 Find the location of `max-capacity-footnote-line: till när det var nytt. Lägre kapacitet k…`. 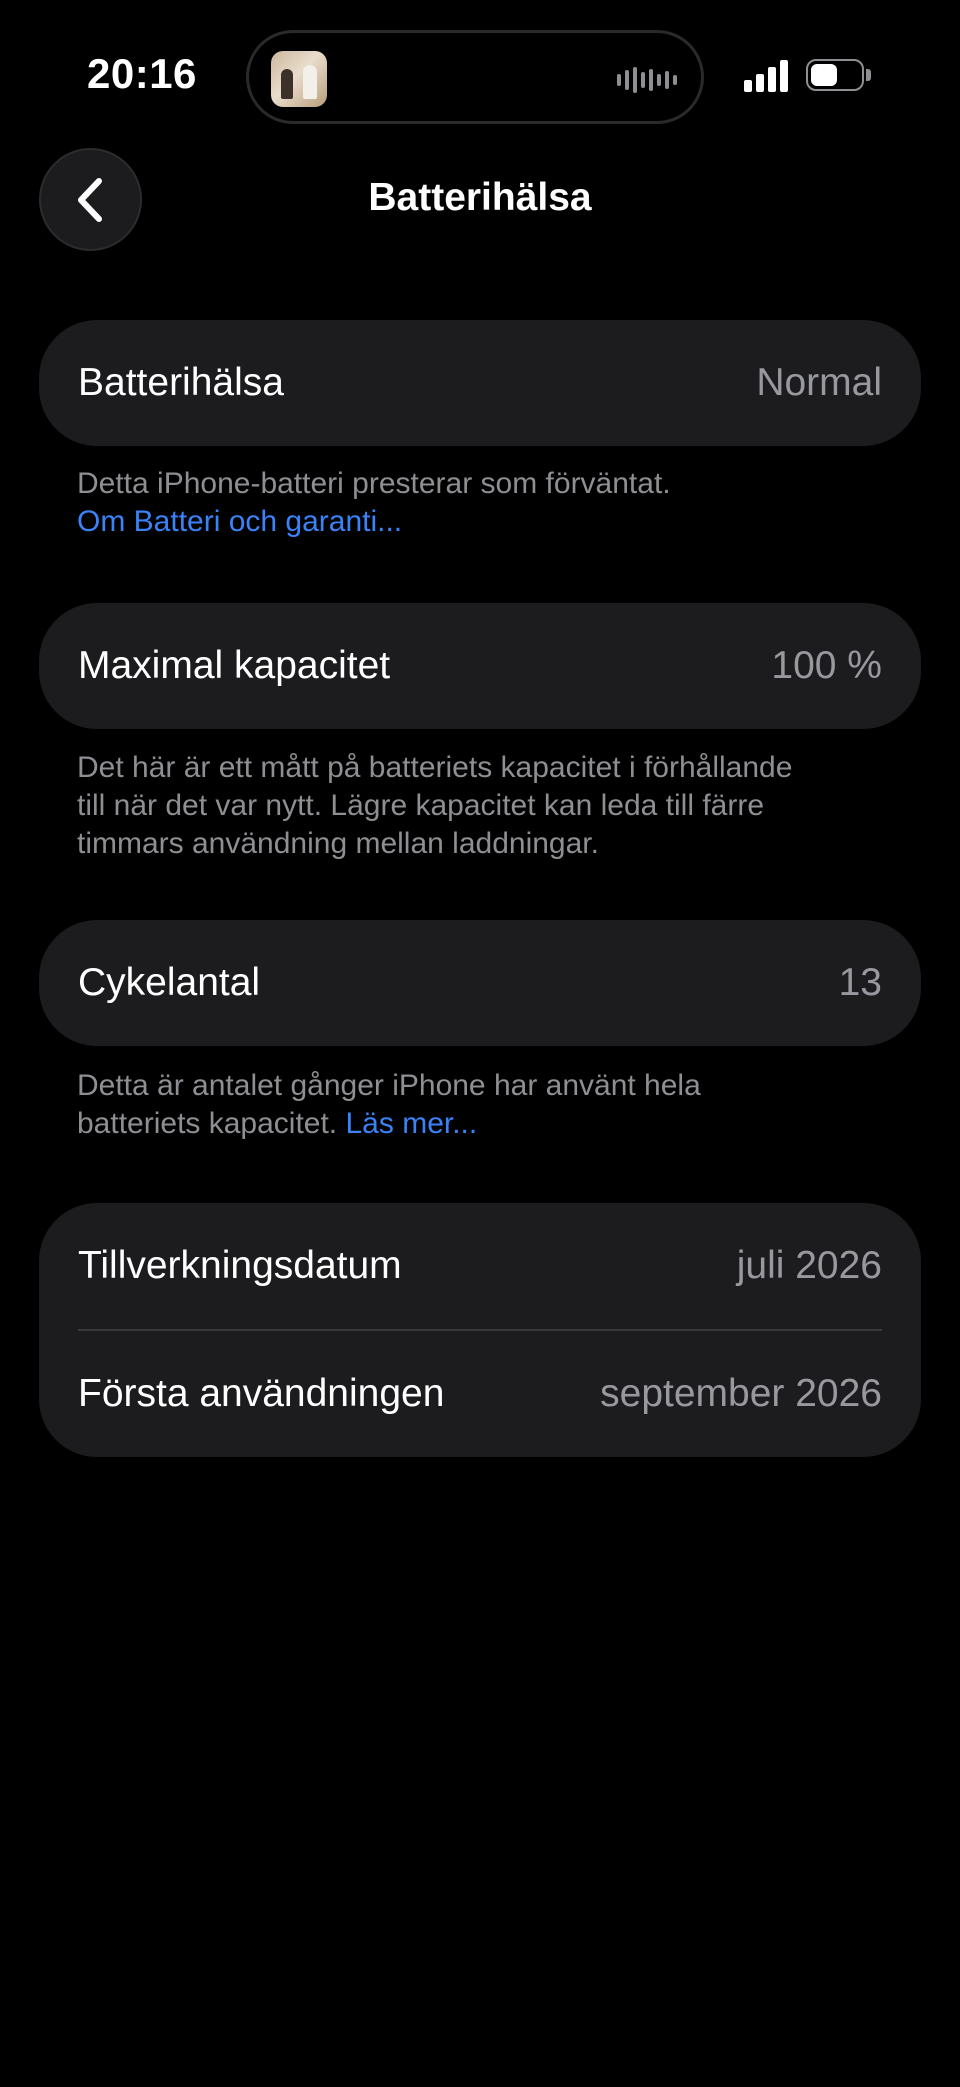

max-capacity-footnote-line: till när det var nytt. Lägre kapacitet k… is located at coordinates (421, 805).